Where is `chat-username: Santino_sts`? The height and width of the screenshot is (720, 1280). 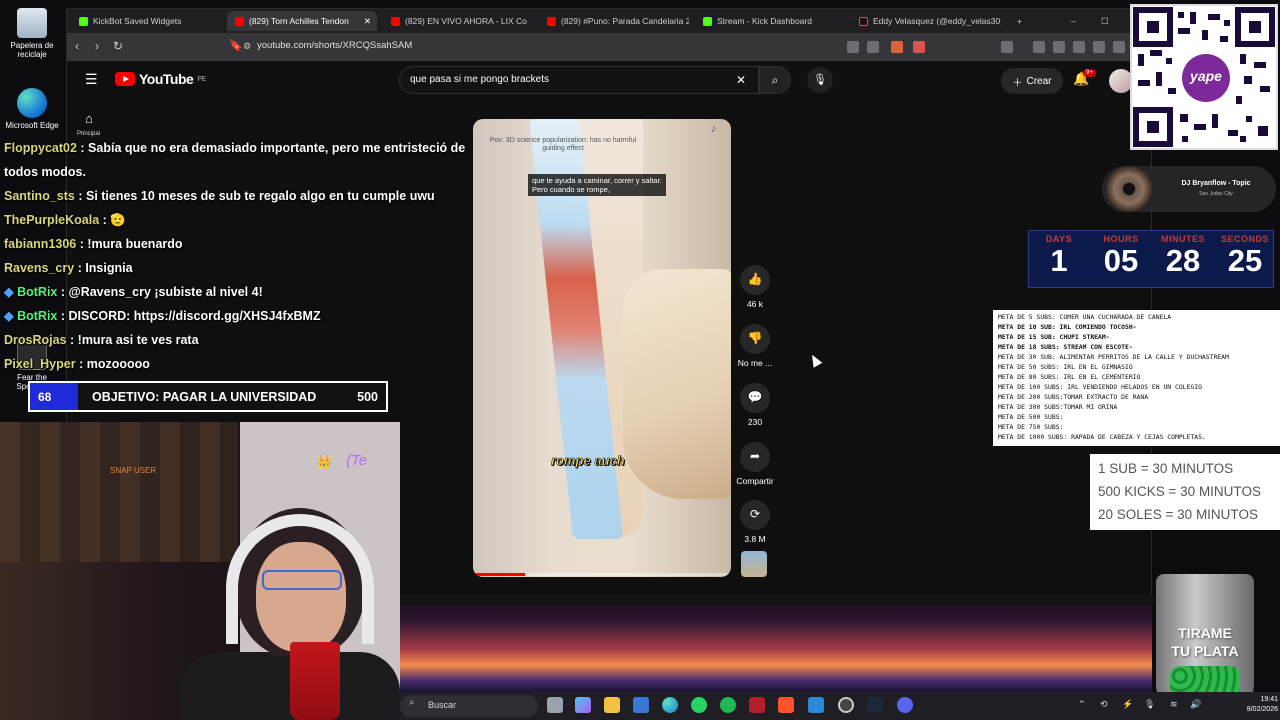
chat-username: Santino_sts is located at coordinates (39, 196).